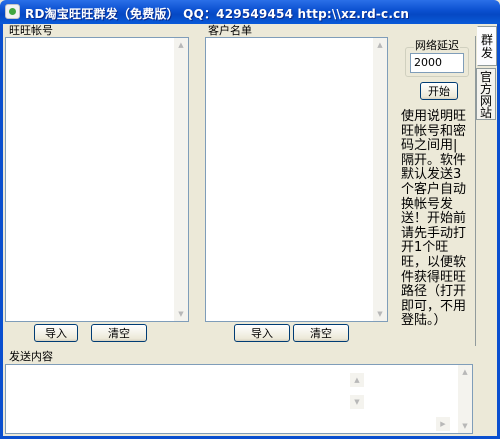 Image resolution: width=500 pixels, height=439 pixels. Describe the element at coordinates (357, 402) in the screenshot. I see `inner-scroll-down-icon: ▼` at that location.